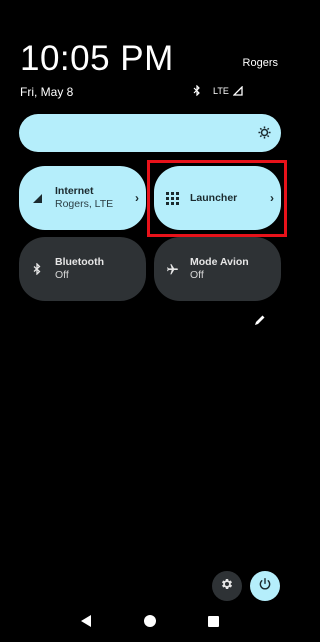 This screenshot has height=642, width=320. I want to click on tile-airplane-subtitle: Off, so click(197, 275).